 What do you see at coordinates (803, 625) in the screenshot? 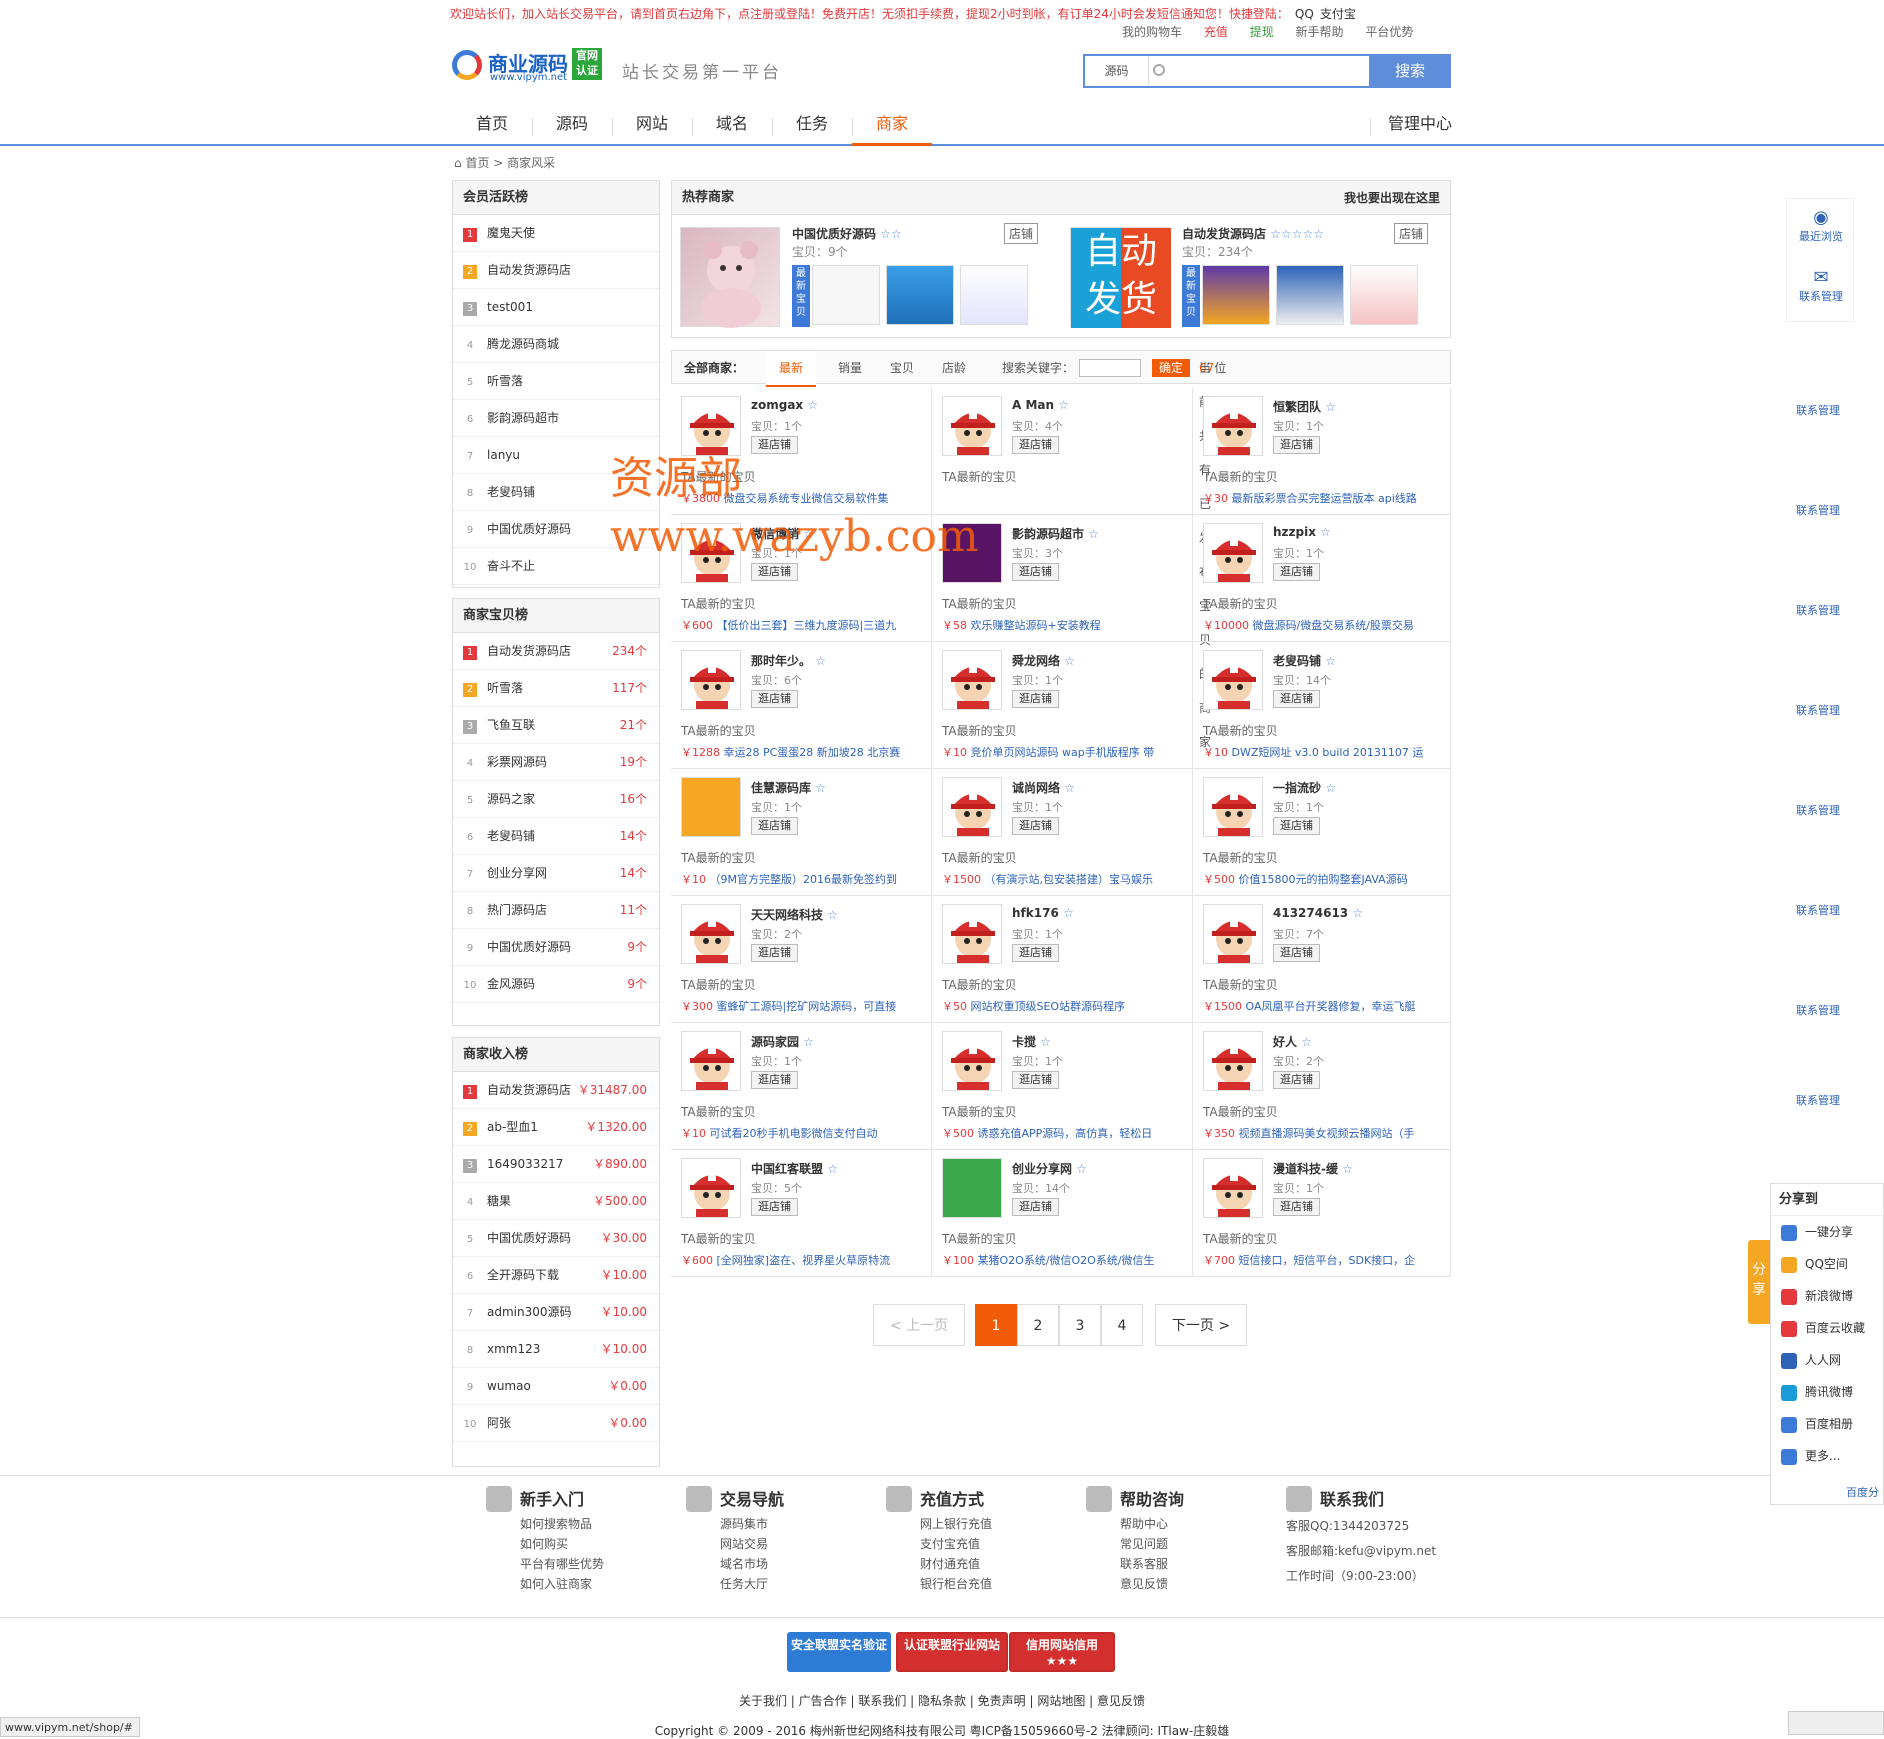
I see `latest-product-link: ￥600 【低价出三套】三维九度源码|三道九` at bounding box center [803, 625].